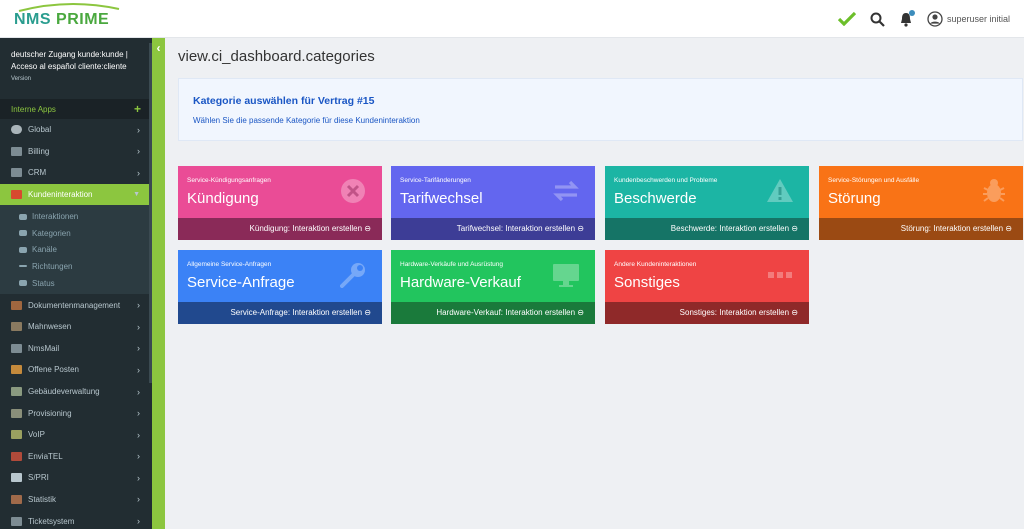 The width and height of the screenshot is (1024, 529). I want to click on mail-icon, so click(16, 348).